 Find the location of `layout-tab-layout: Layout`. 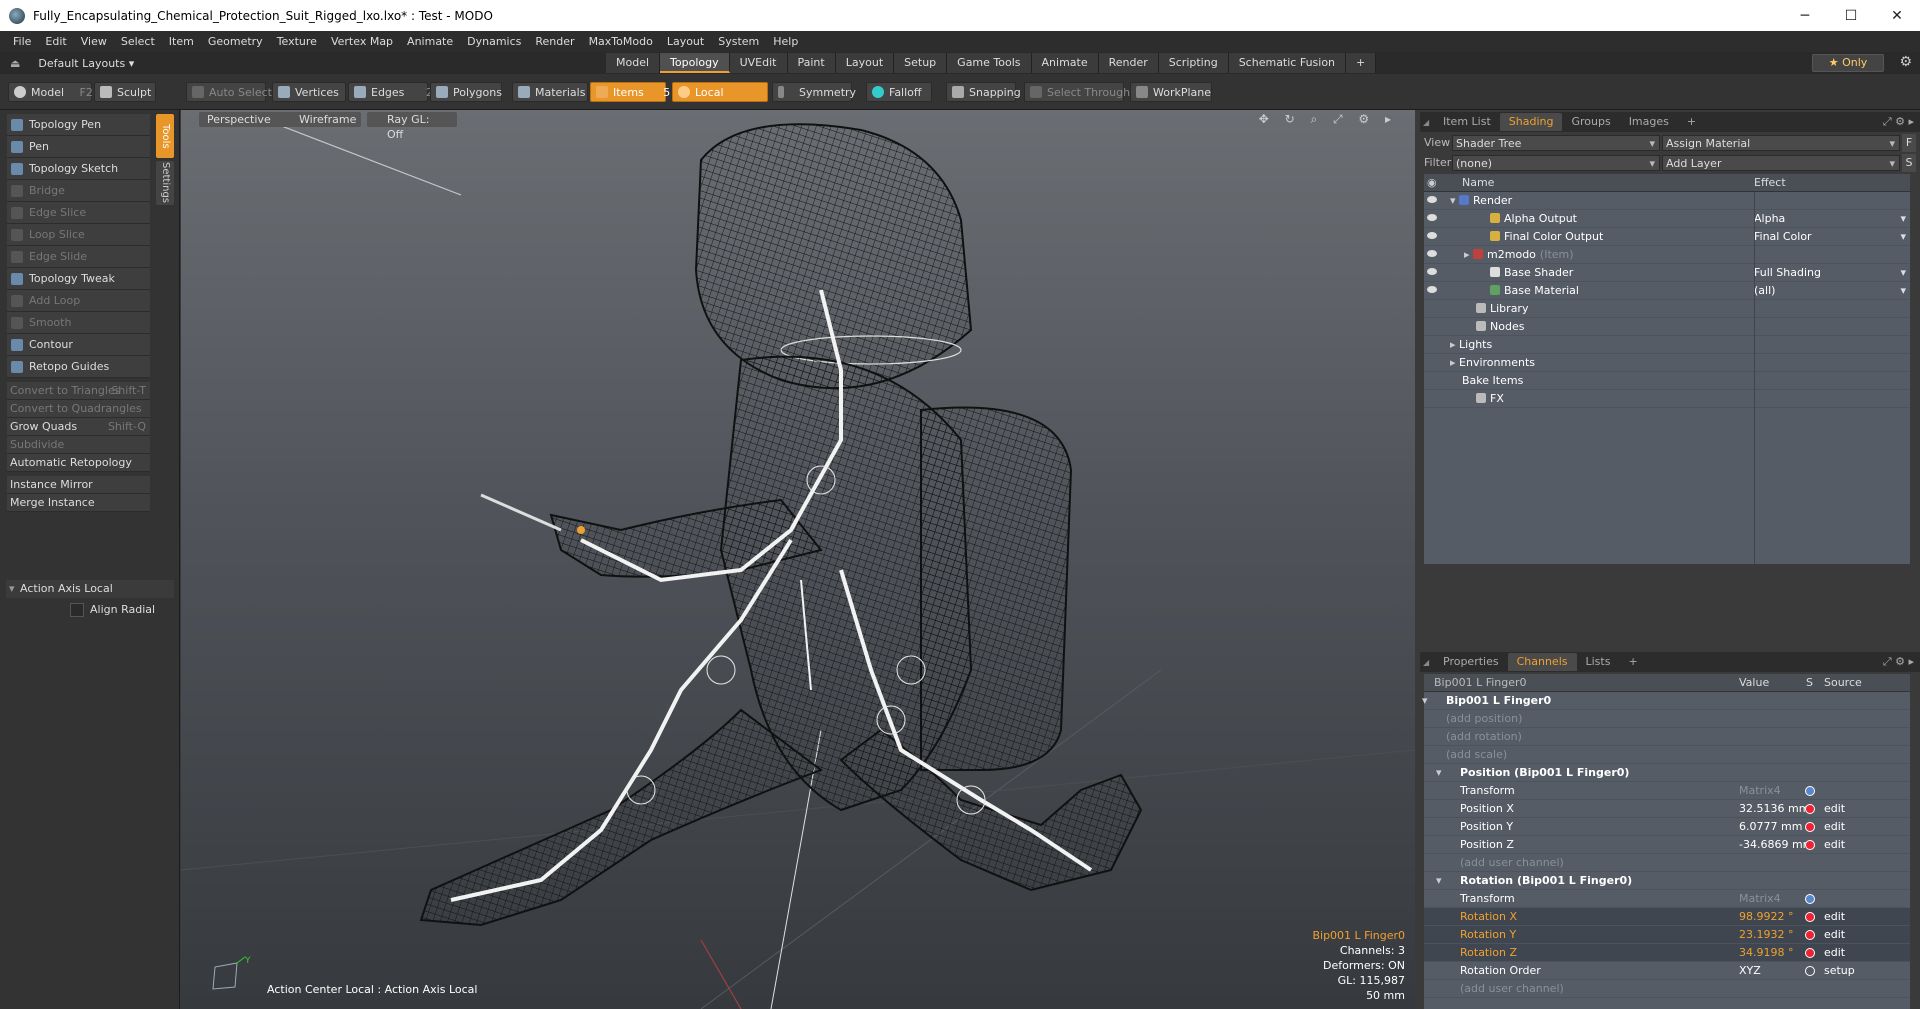

layout-tab-layout: Layout is located at coordinates (865, 63).